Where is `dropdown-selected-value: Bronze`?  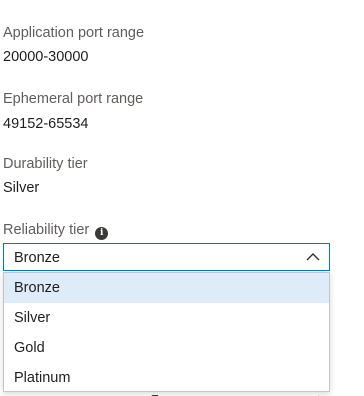
dropdown-selected-value: Bronze is located at coordinates (37, 258).